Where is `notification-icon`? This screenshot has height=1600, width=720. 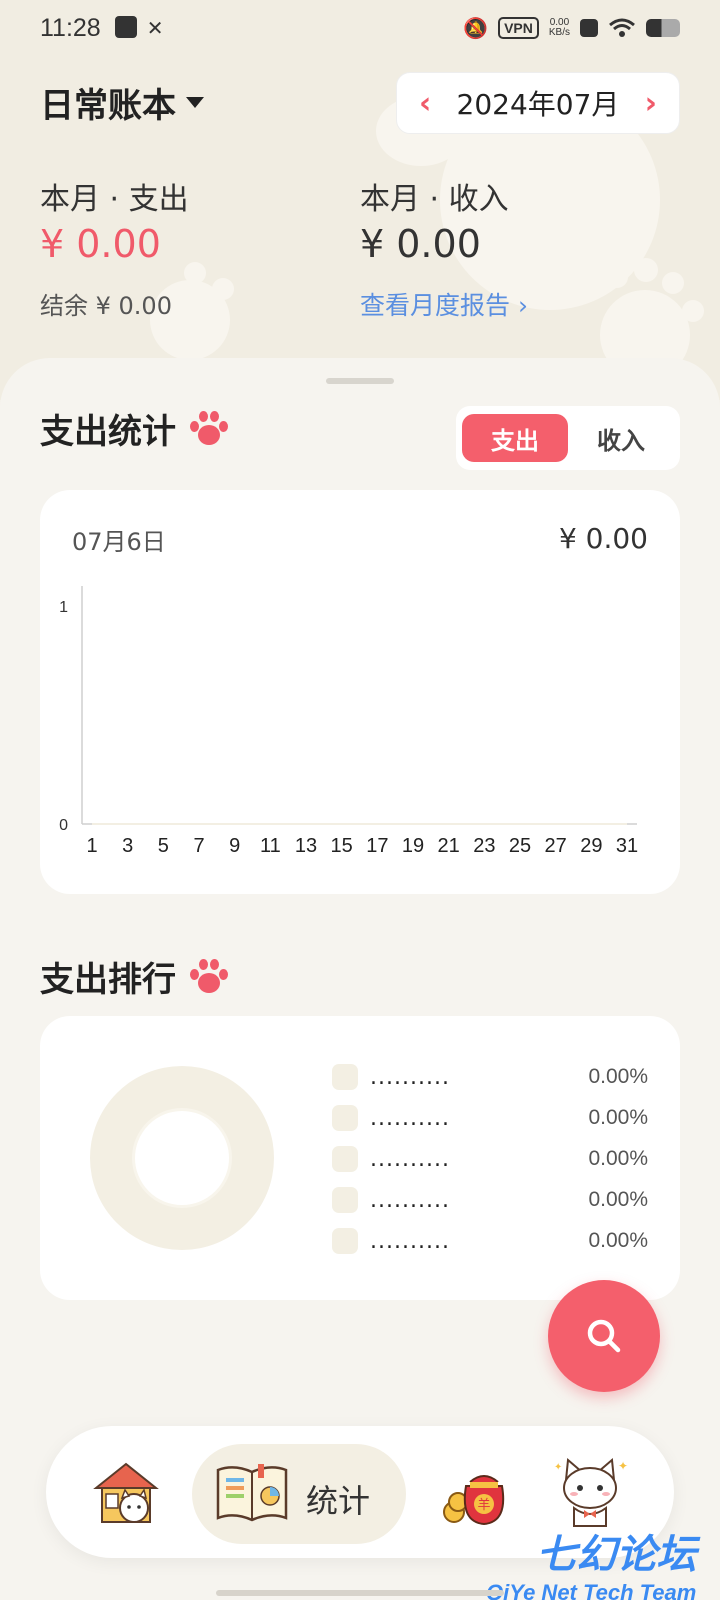
notification-icon is located at coordinates (125, 27).